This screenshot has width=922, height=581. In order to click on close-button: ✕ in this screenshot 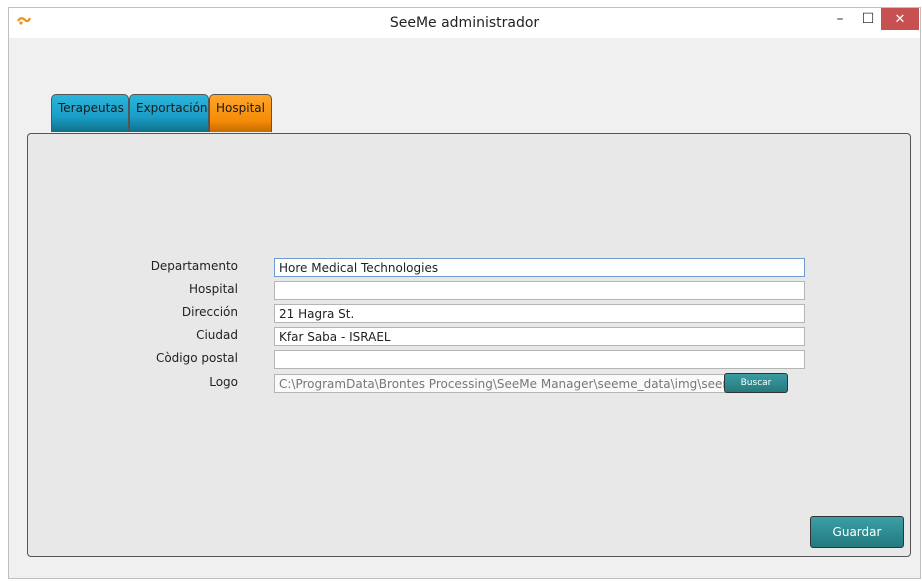, I will do `click(900, 19)`.